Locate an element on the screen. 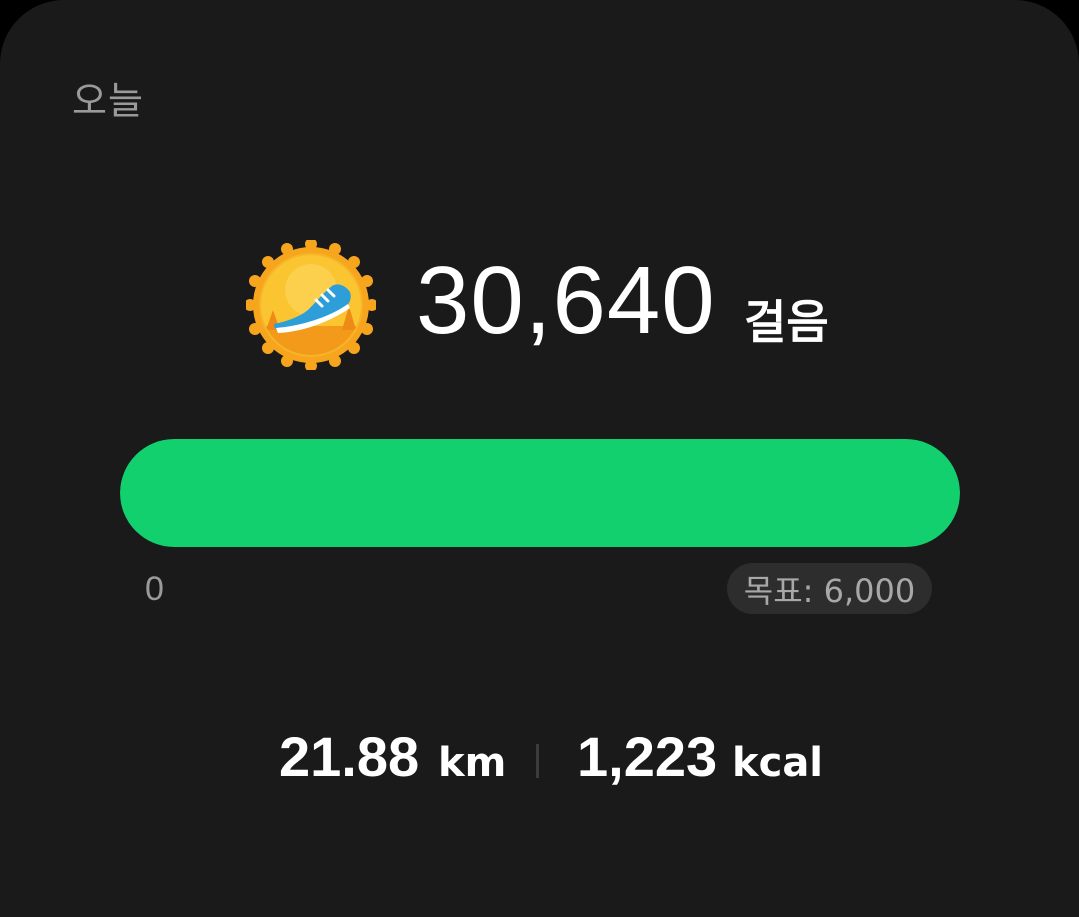 This screenshot has width=1079, height=917. goal-label: 목표: 6,000 is located at coordinates (829, 590).